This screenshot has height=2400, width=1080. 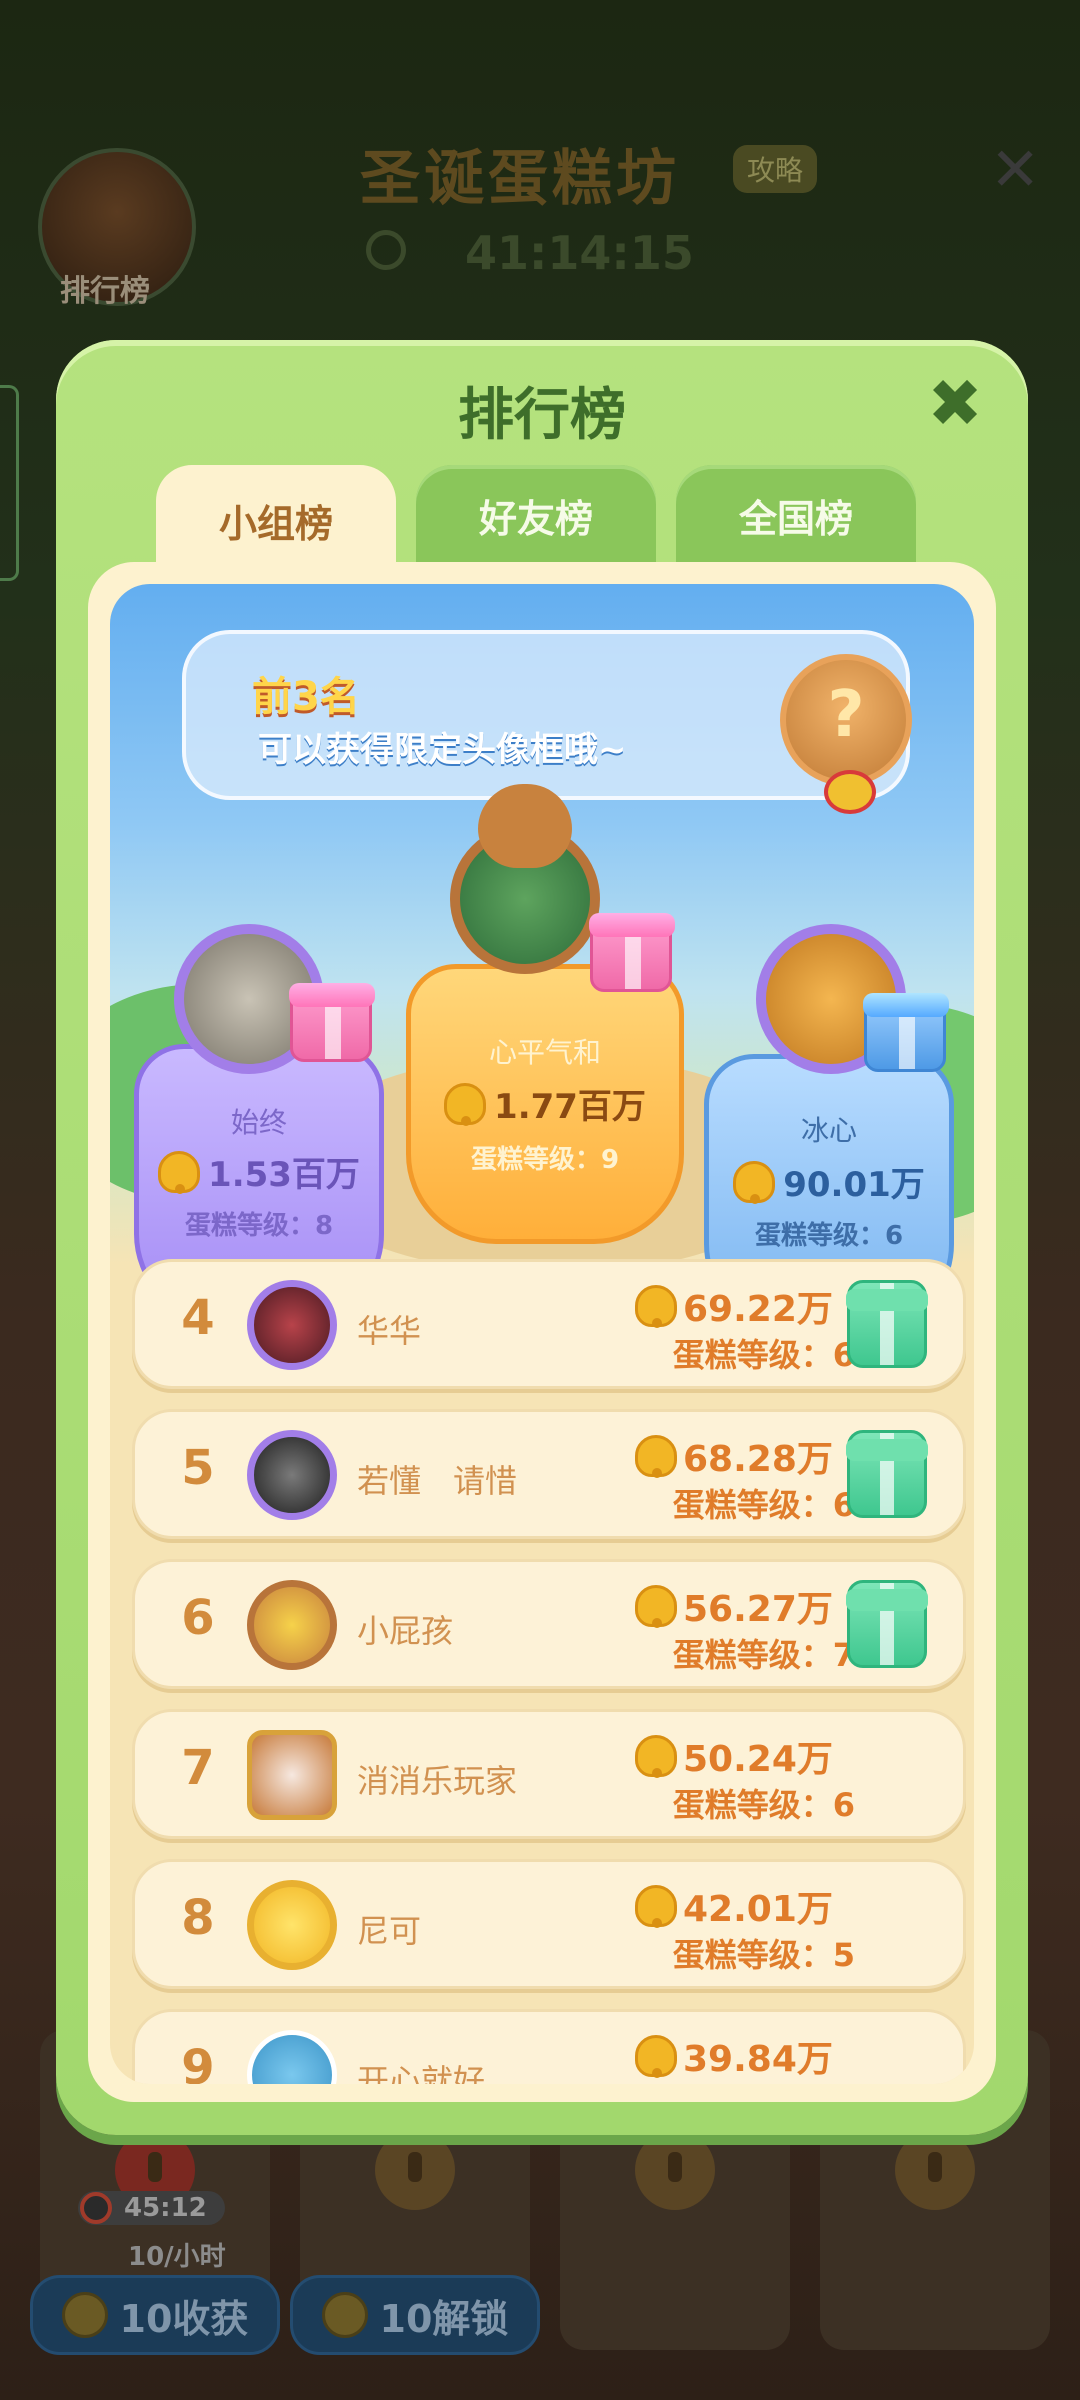 I want to click on reindeer-frame-icon: ?, so click(x=846, y=734).